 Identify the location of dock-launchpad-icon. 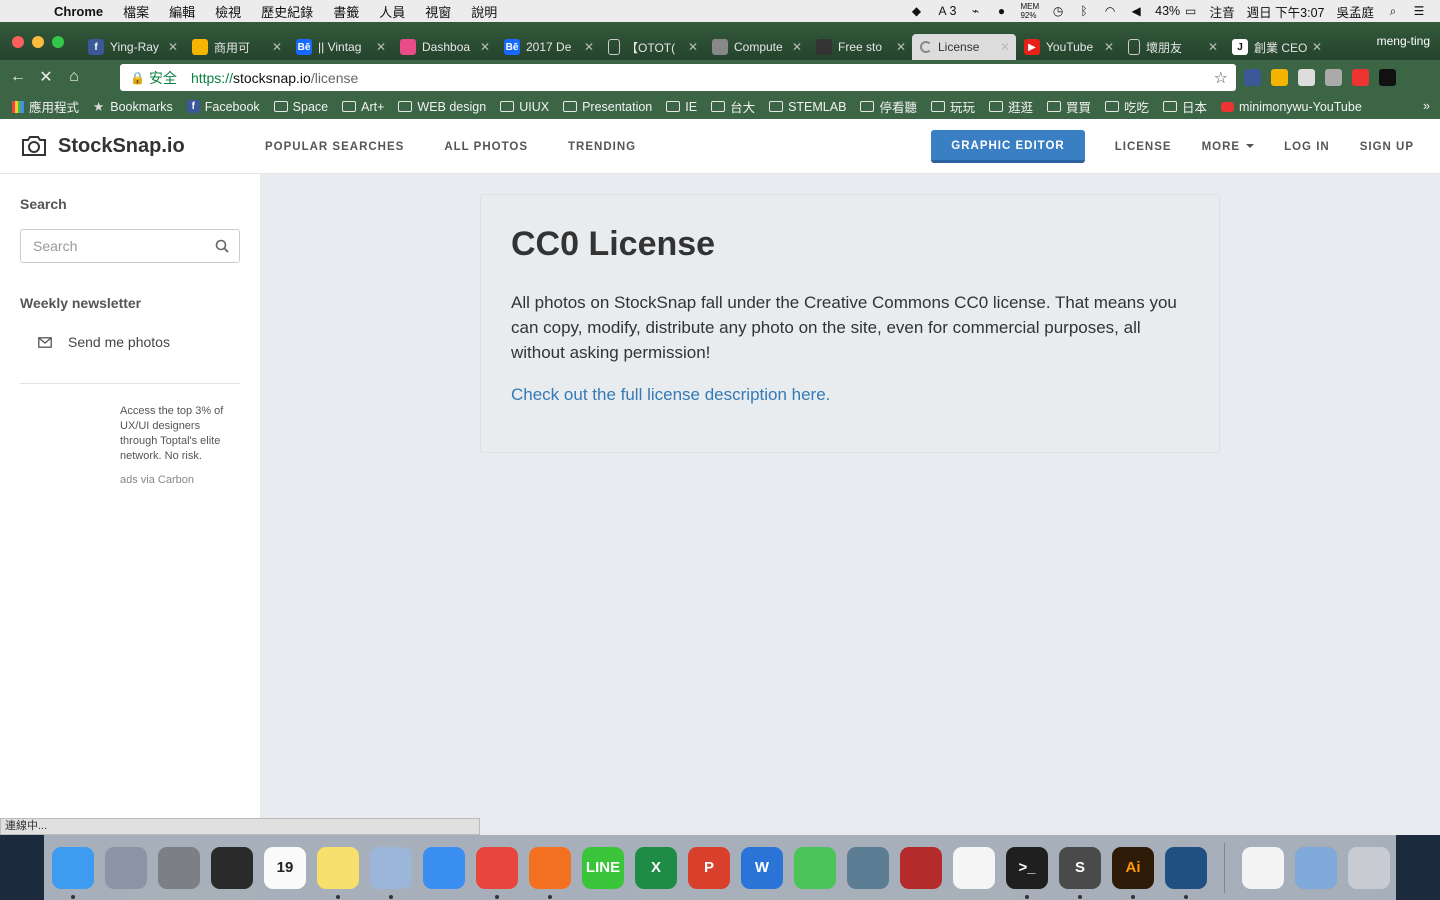
(126, 867).